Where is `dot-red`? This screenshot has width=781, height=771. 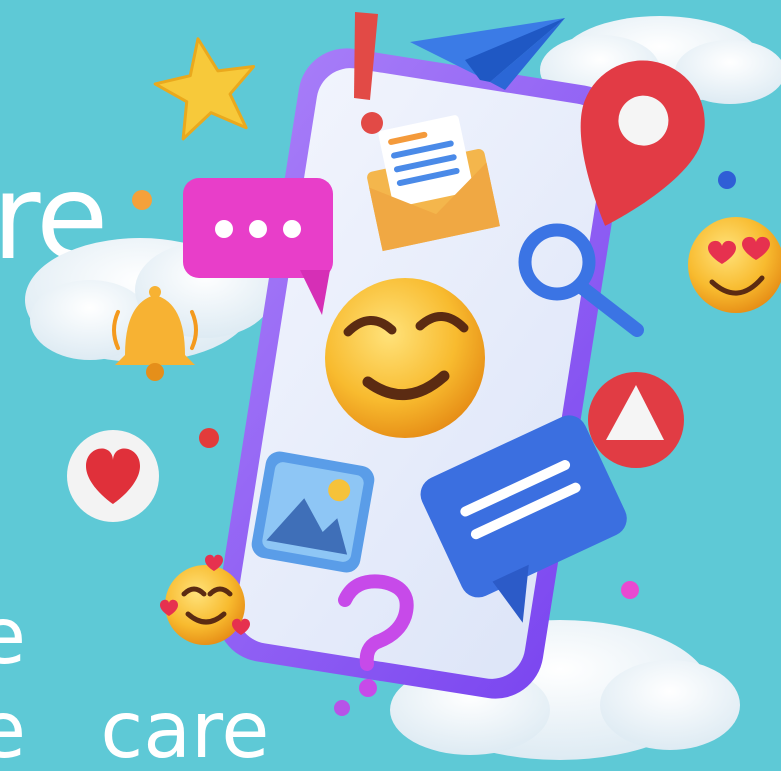
dot-red is located at coordinates (209, 438).